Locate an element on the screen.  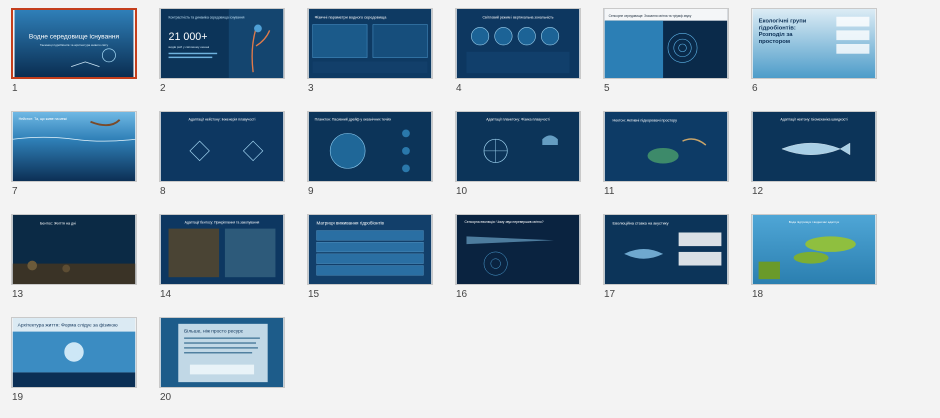
slide-title: Нейстон: Та, що живе на межі is located at coordinates (43, 119).